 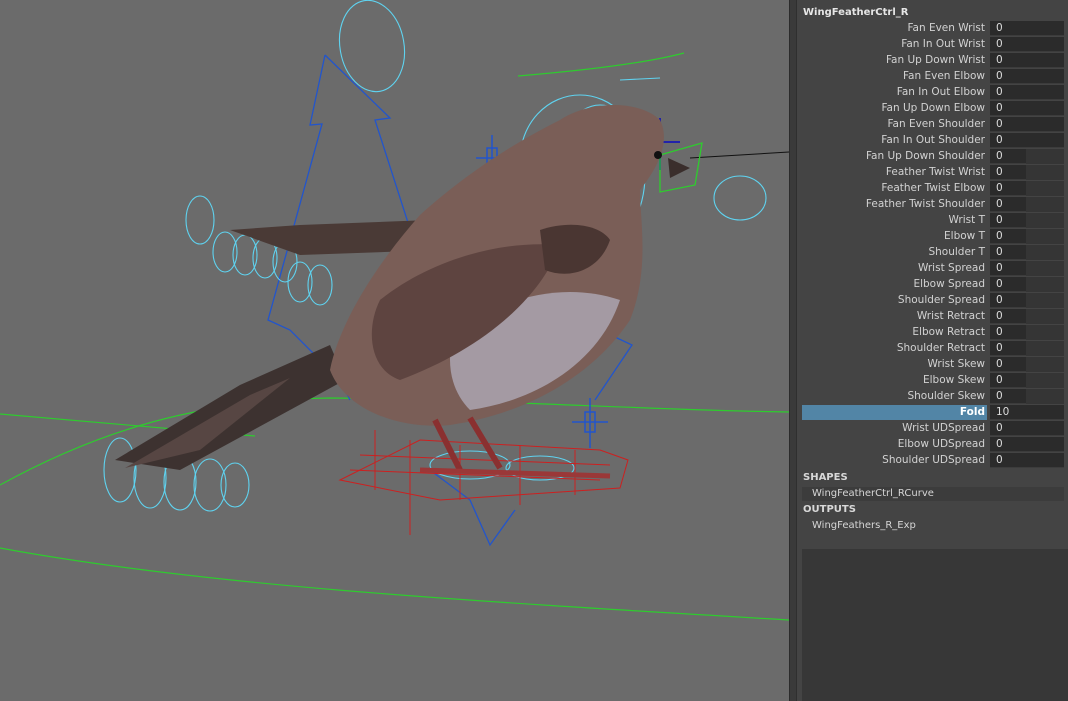 I want to click on attribute-row: Wrist T0, so click(x=935, y=221).